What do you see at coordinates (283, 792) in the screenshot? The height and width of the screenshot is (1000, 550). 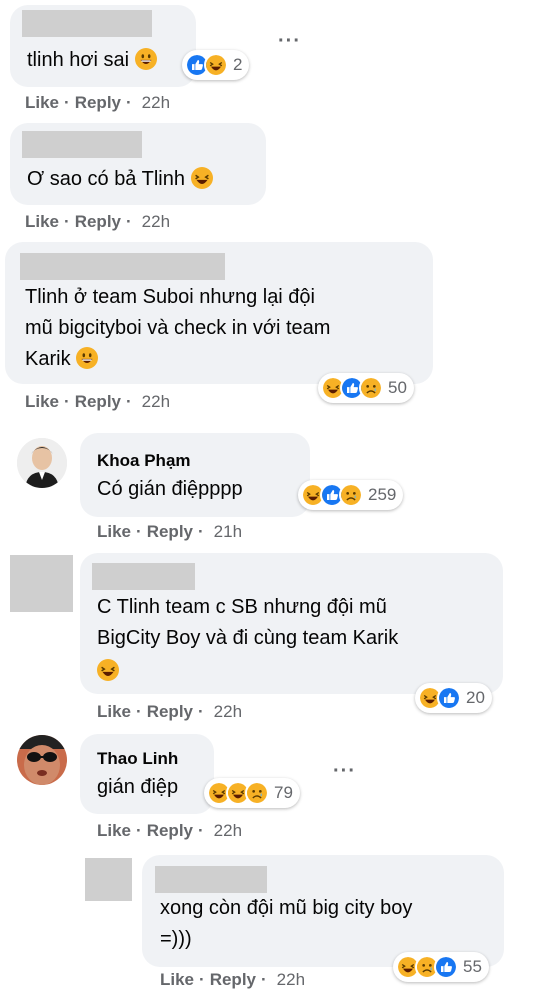 I see `reaction-count: 79` at bounding box center [283, 792].